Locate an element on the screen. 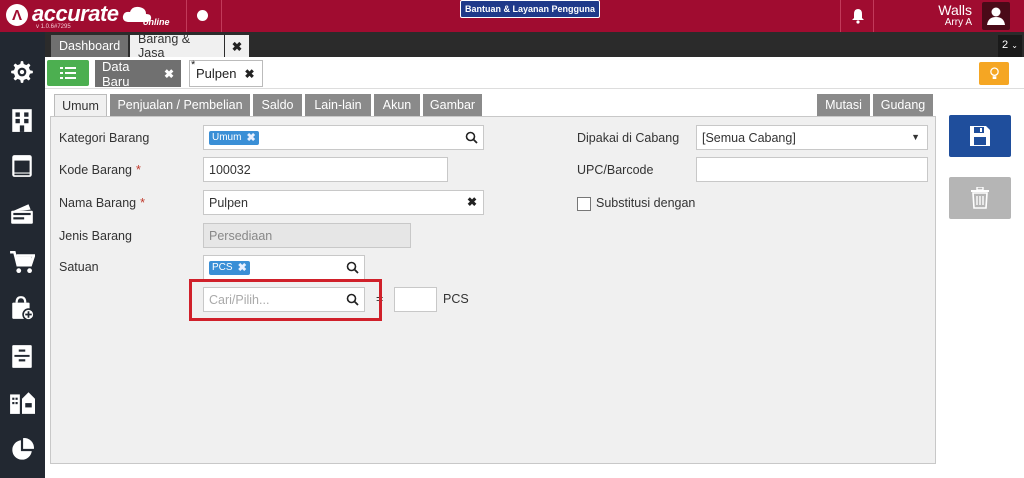  satuan-tag: PCS ✖ is located at coordinates (229, 267).